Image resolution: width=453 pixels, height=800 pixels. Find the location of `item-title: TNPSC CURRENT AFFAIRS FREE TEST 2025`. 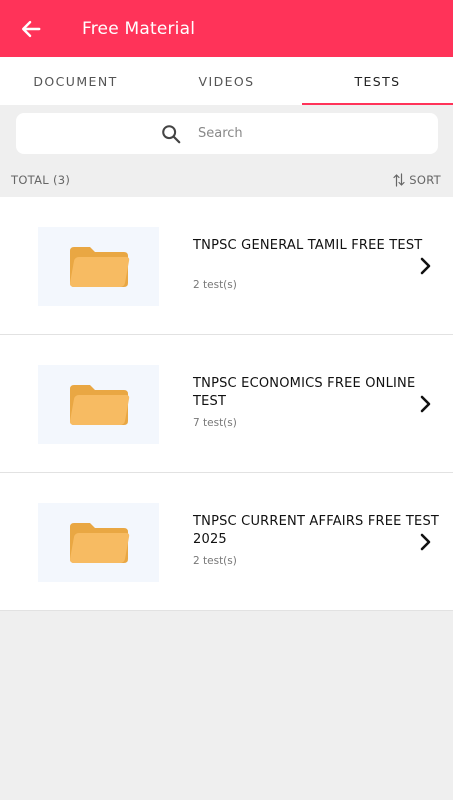

item-title: TNPSC CURRENT AFFAIRS FREE TEST 2025 is located at coordinates (316, 530).